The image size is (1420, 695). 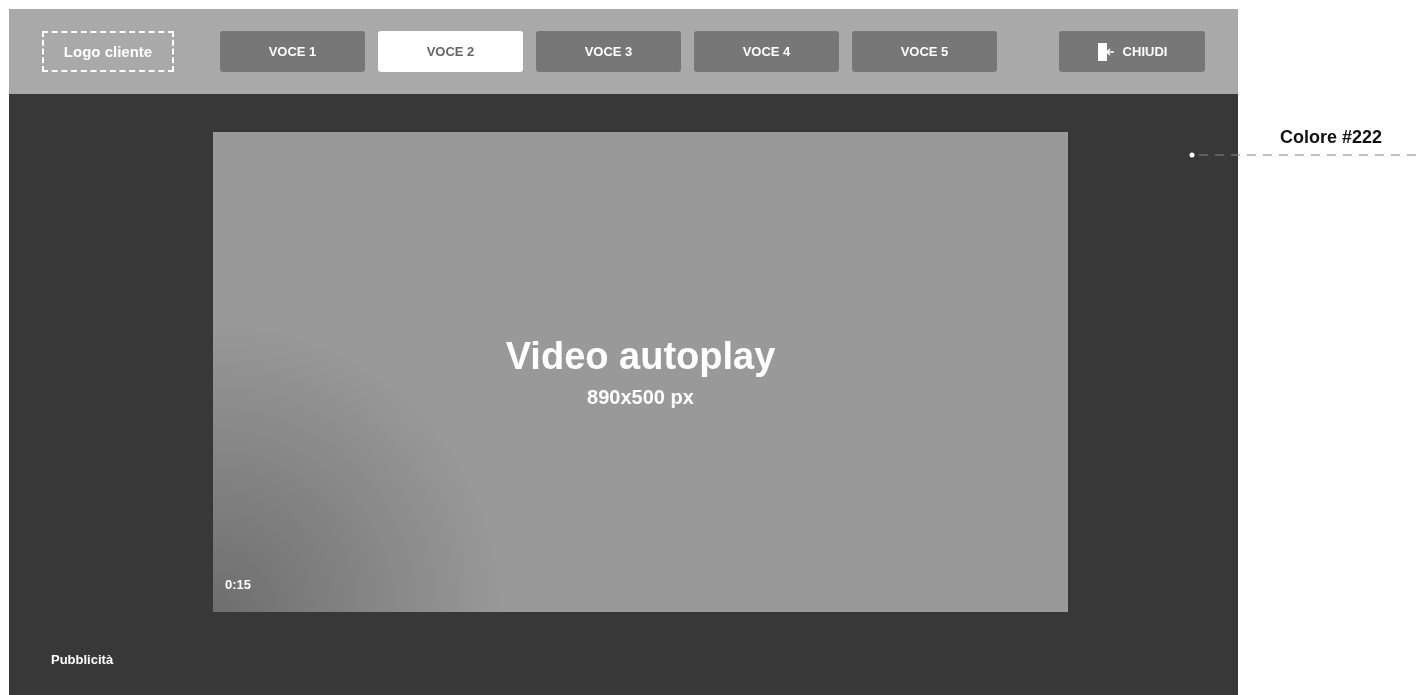 What do you see at coordinates (108, 51) in the screenshot?
I see `logo-text: Logo cliente` at bounding box center [108, 51].